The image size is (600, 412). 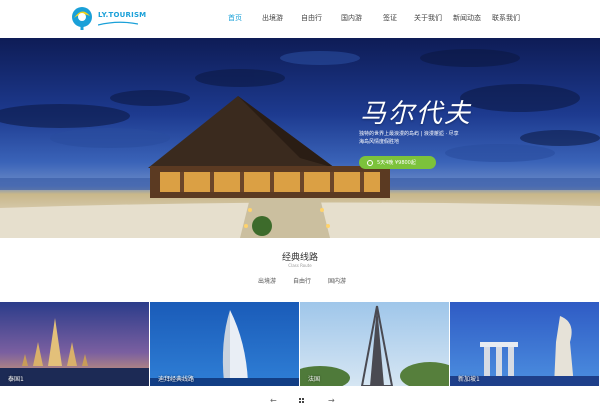 What do you see at coordinates (416, 114) in the screenshot?
I see `banner-title: 马尔代夫` at bounding box center [416, 114].